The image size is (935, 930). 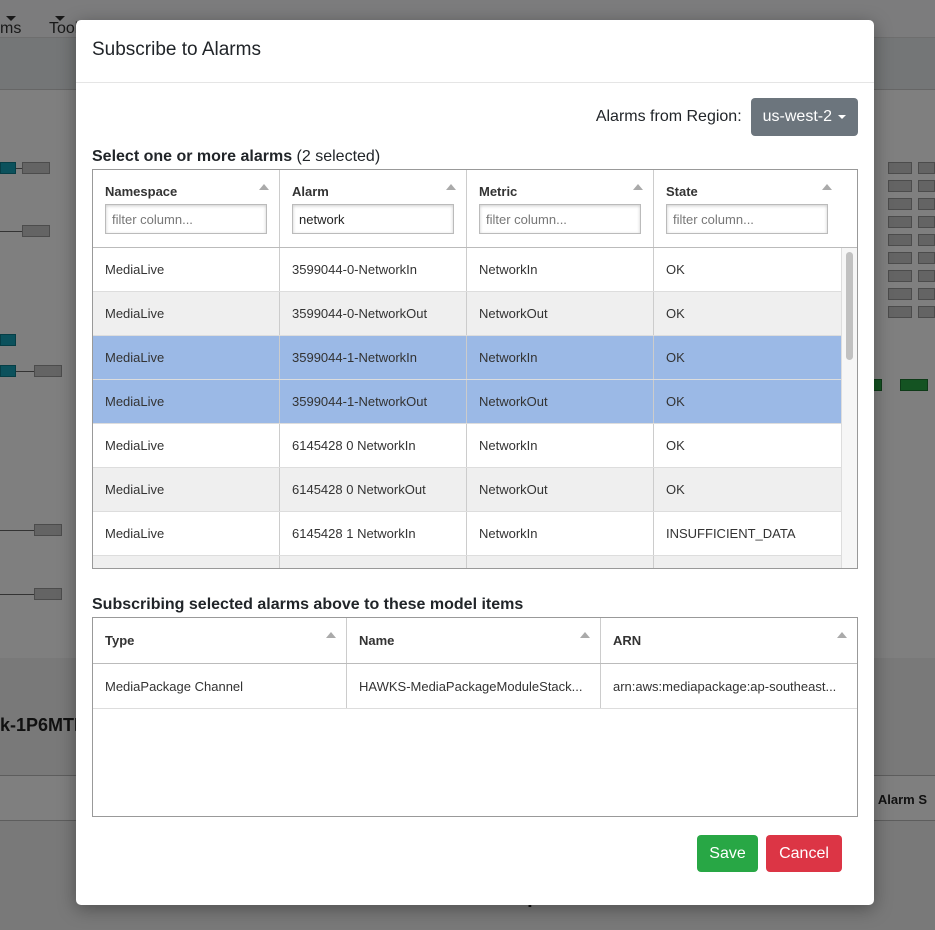 I want to click on alarm-state-cell: INSUFFICIENT_DATA, so click(x=731, y=533).